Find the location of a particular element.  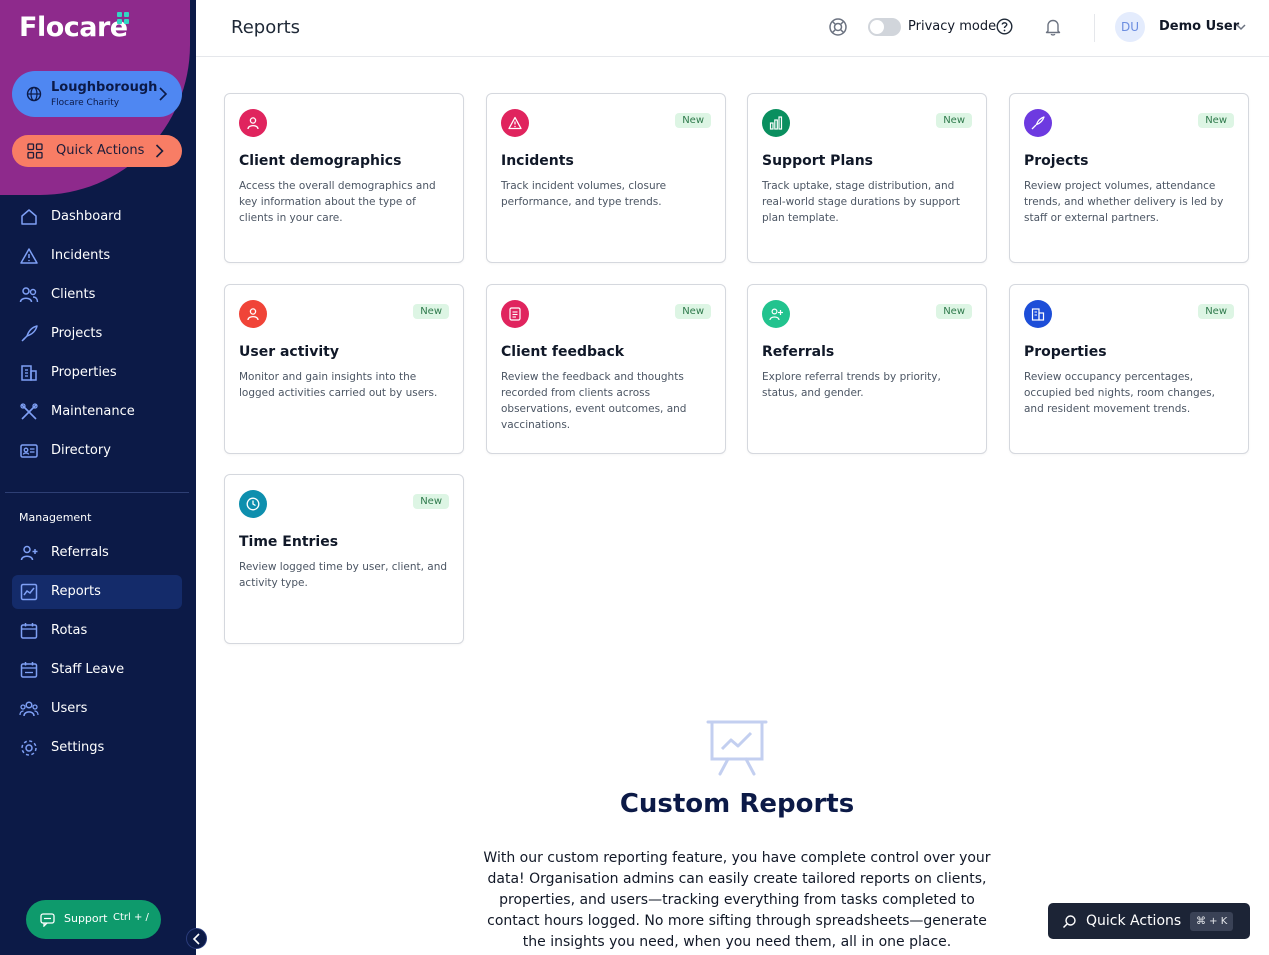

search-icon is located at coordinates (1069, 922).